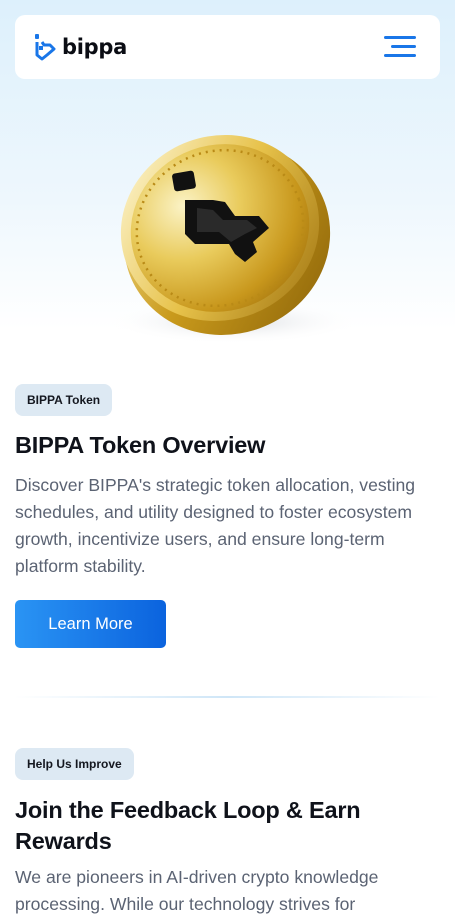 The image size is (455, 922). I want to click on section-badge: Help Us Improve, so click(74, 764).